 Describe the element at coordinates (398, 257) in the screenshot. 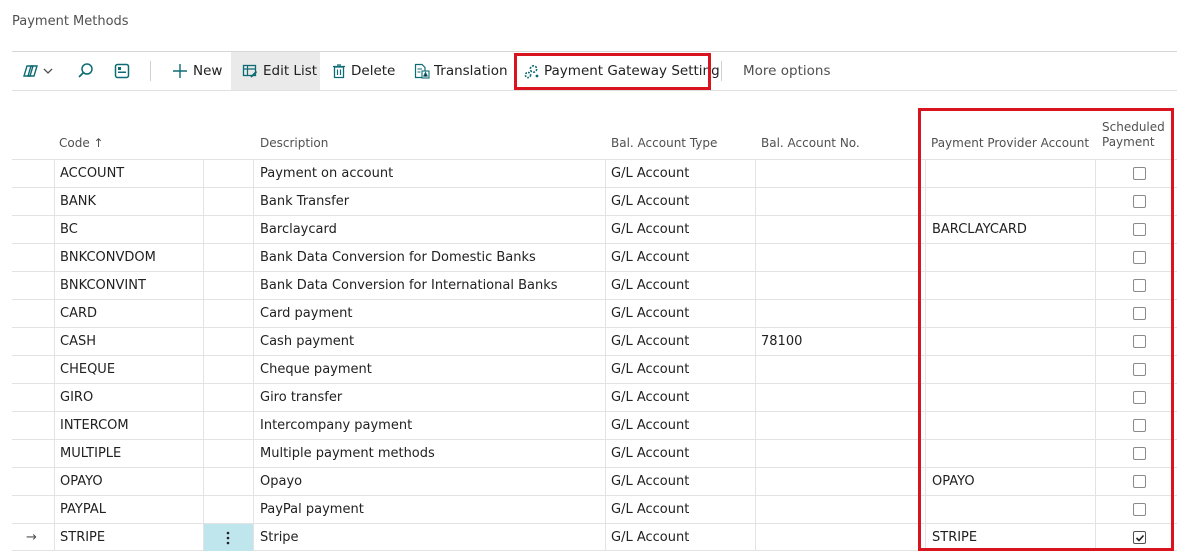

I see `cell-description: Bank Data Conversion for Domestic Banks` at that location.